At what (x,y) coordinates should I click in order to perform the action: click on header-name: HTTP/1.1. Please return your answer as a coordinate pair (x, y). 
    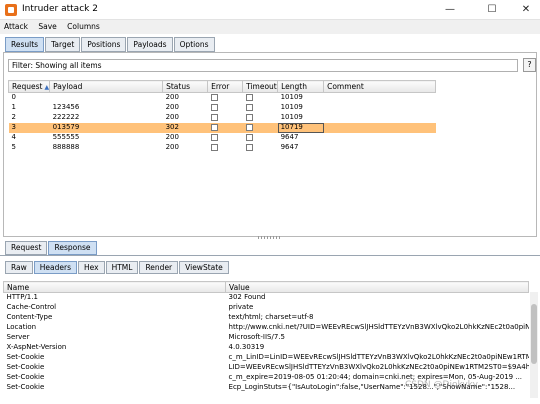
    Looking at the image, I should click on (22, 297).